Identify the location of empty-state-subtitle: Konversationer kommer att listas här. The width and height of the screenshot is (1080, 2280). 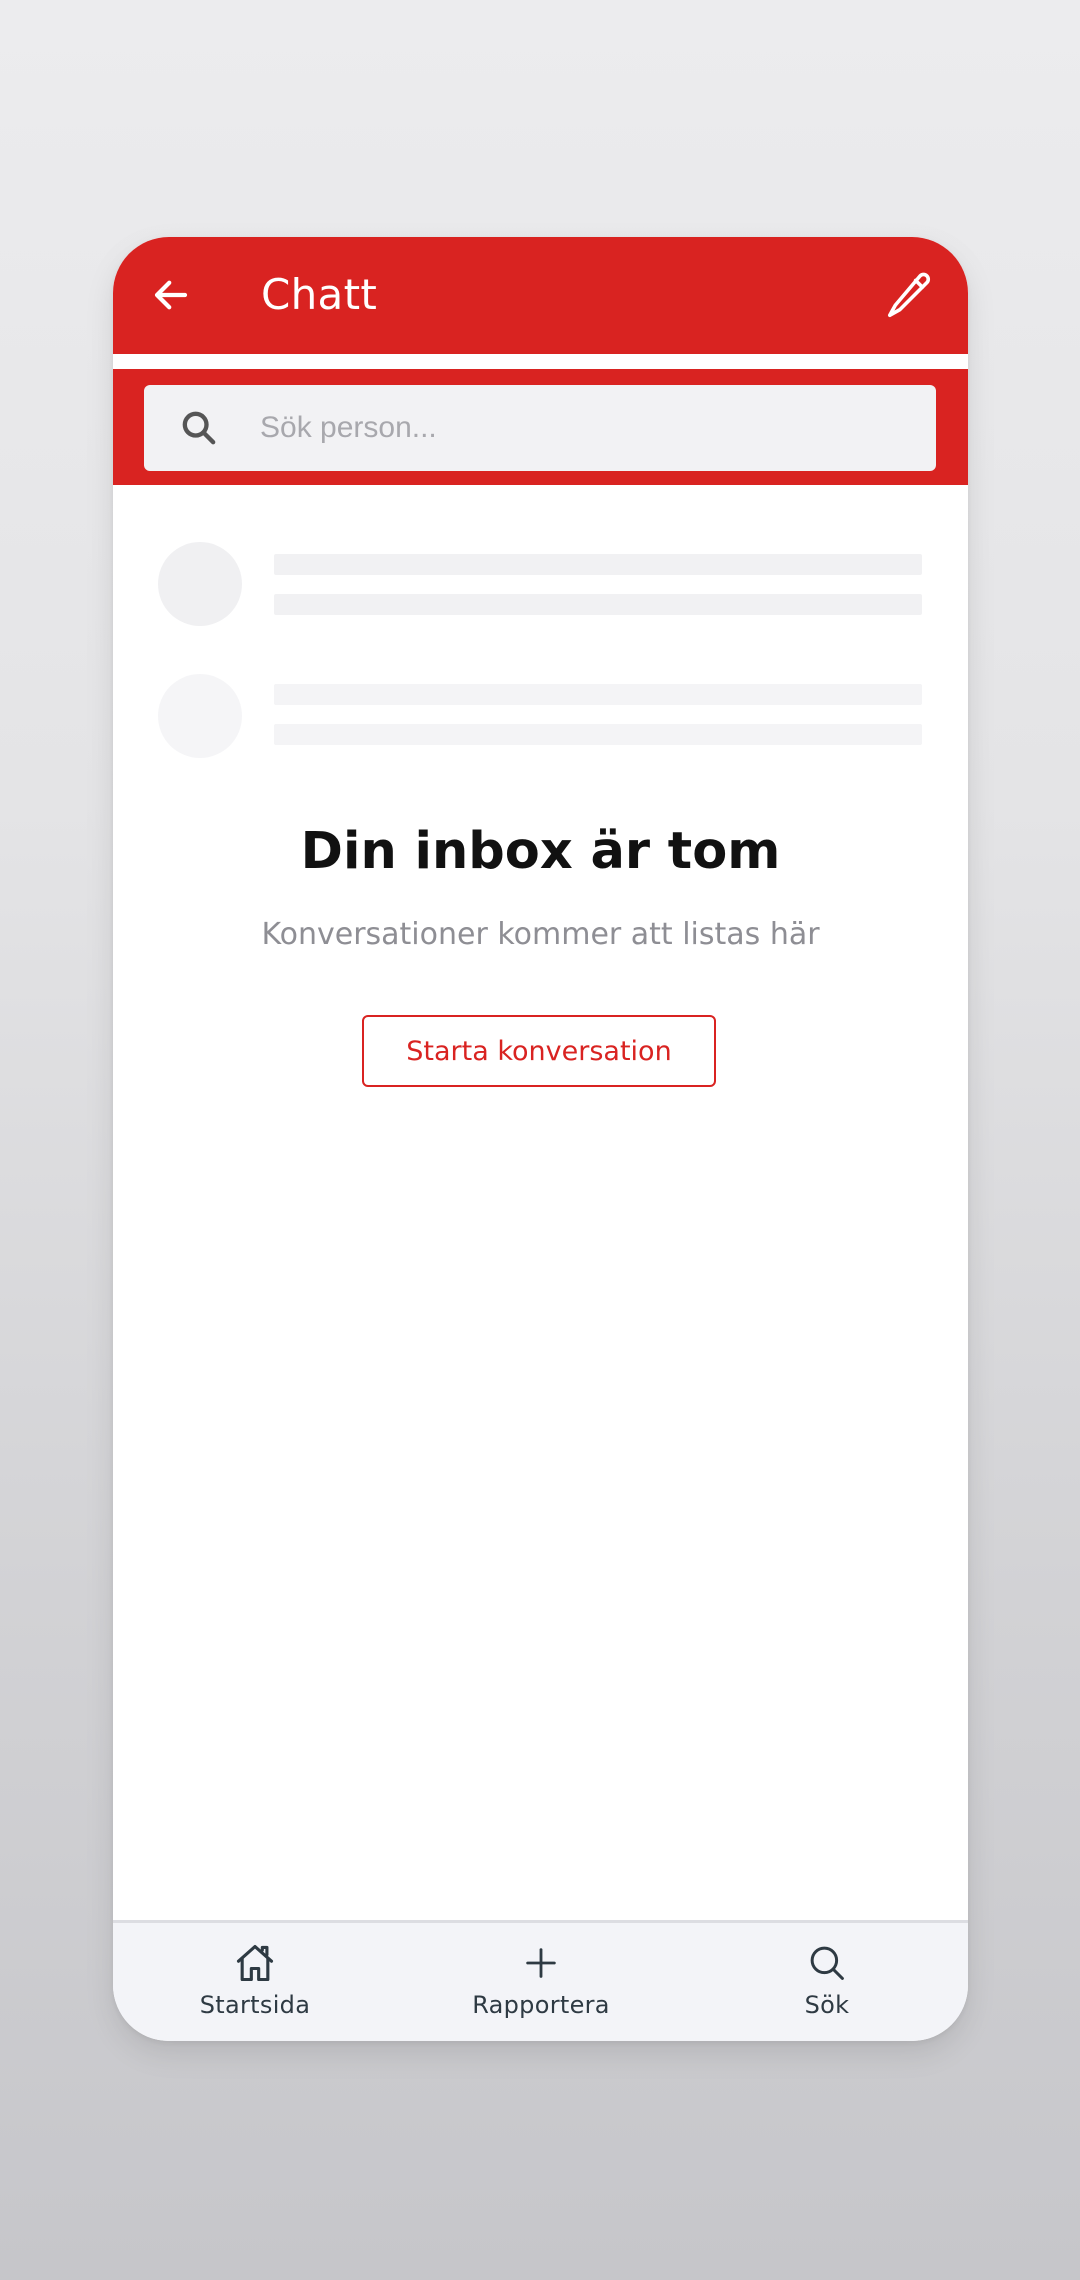
(540, 934).